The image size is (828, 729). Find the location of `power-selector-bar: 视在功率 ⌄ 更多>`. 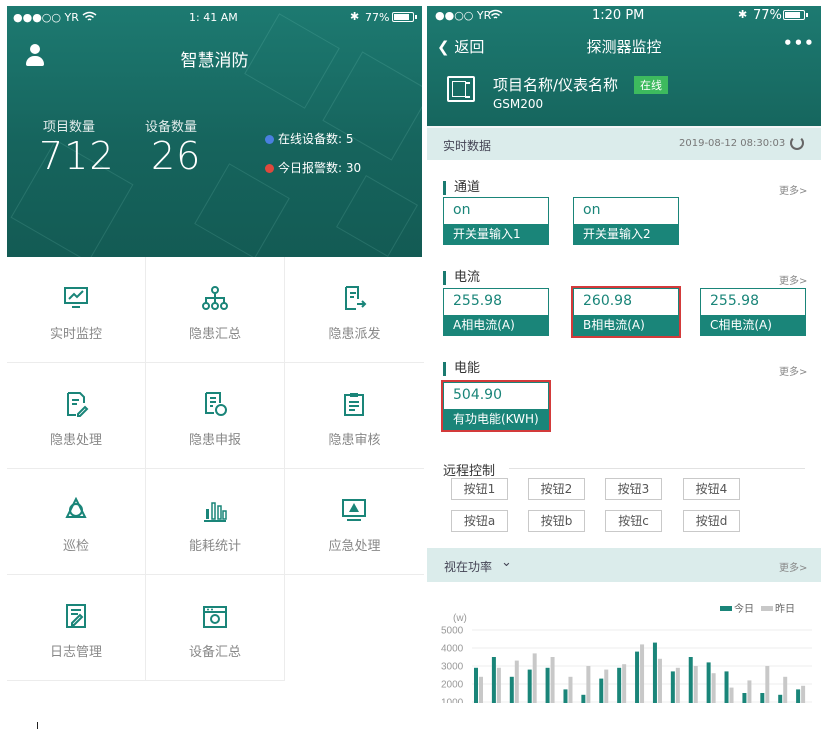

power-selector-bar: 视在功率 ⌄ 更多> is located at coordinates (624, 565).